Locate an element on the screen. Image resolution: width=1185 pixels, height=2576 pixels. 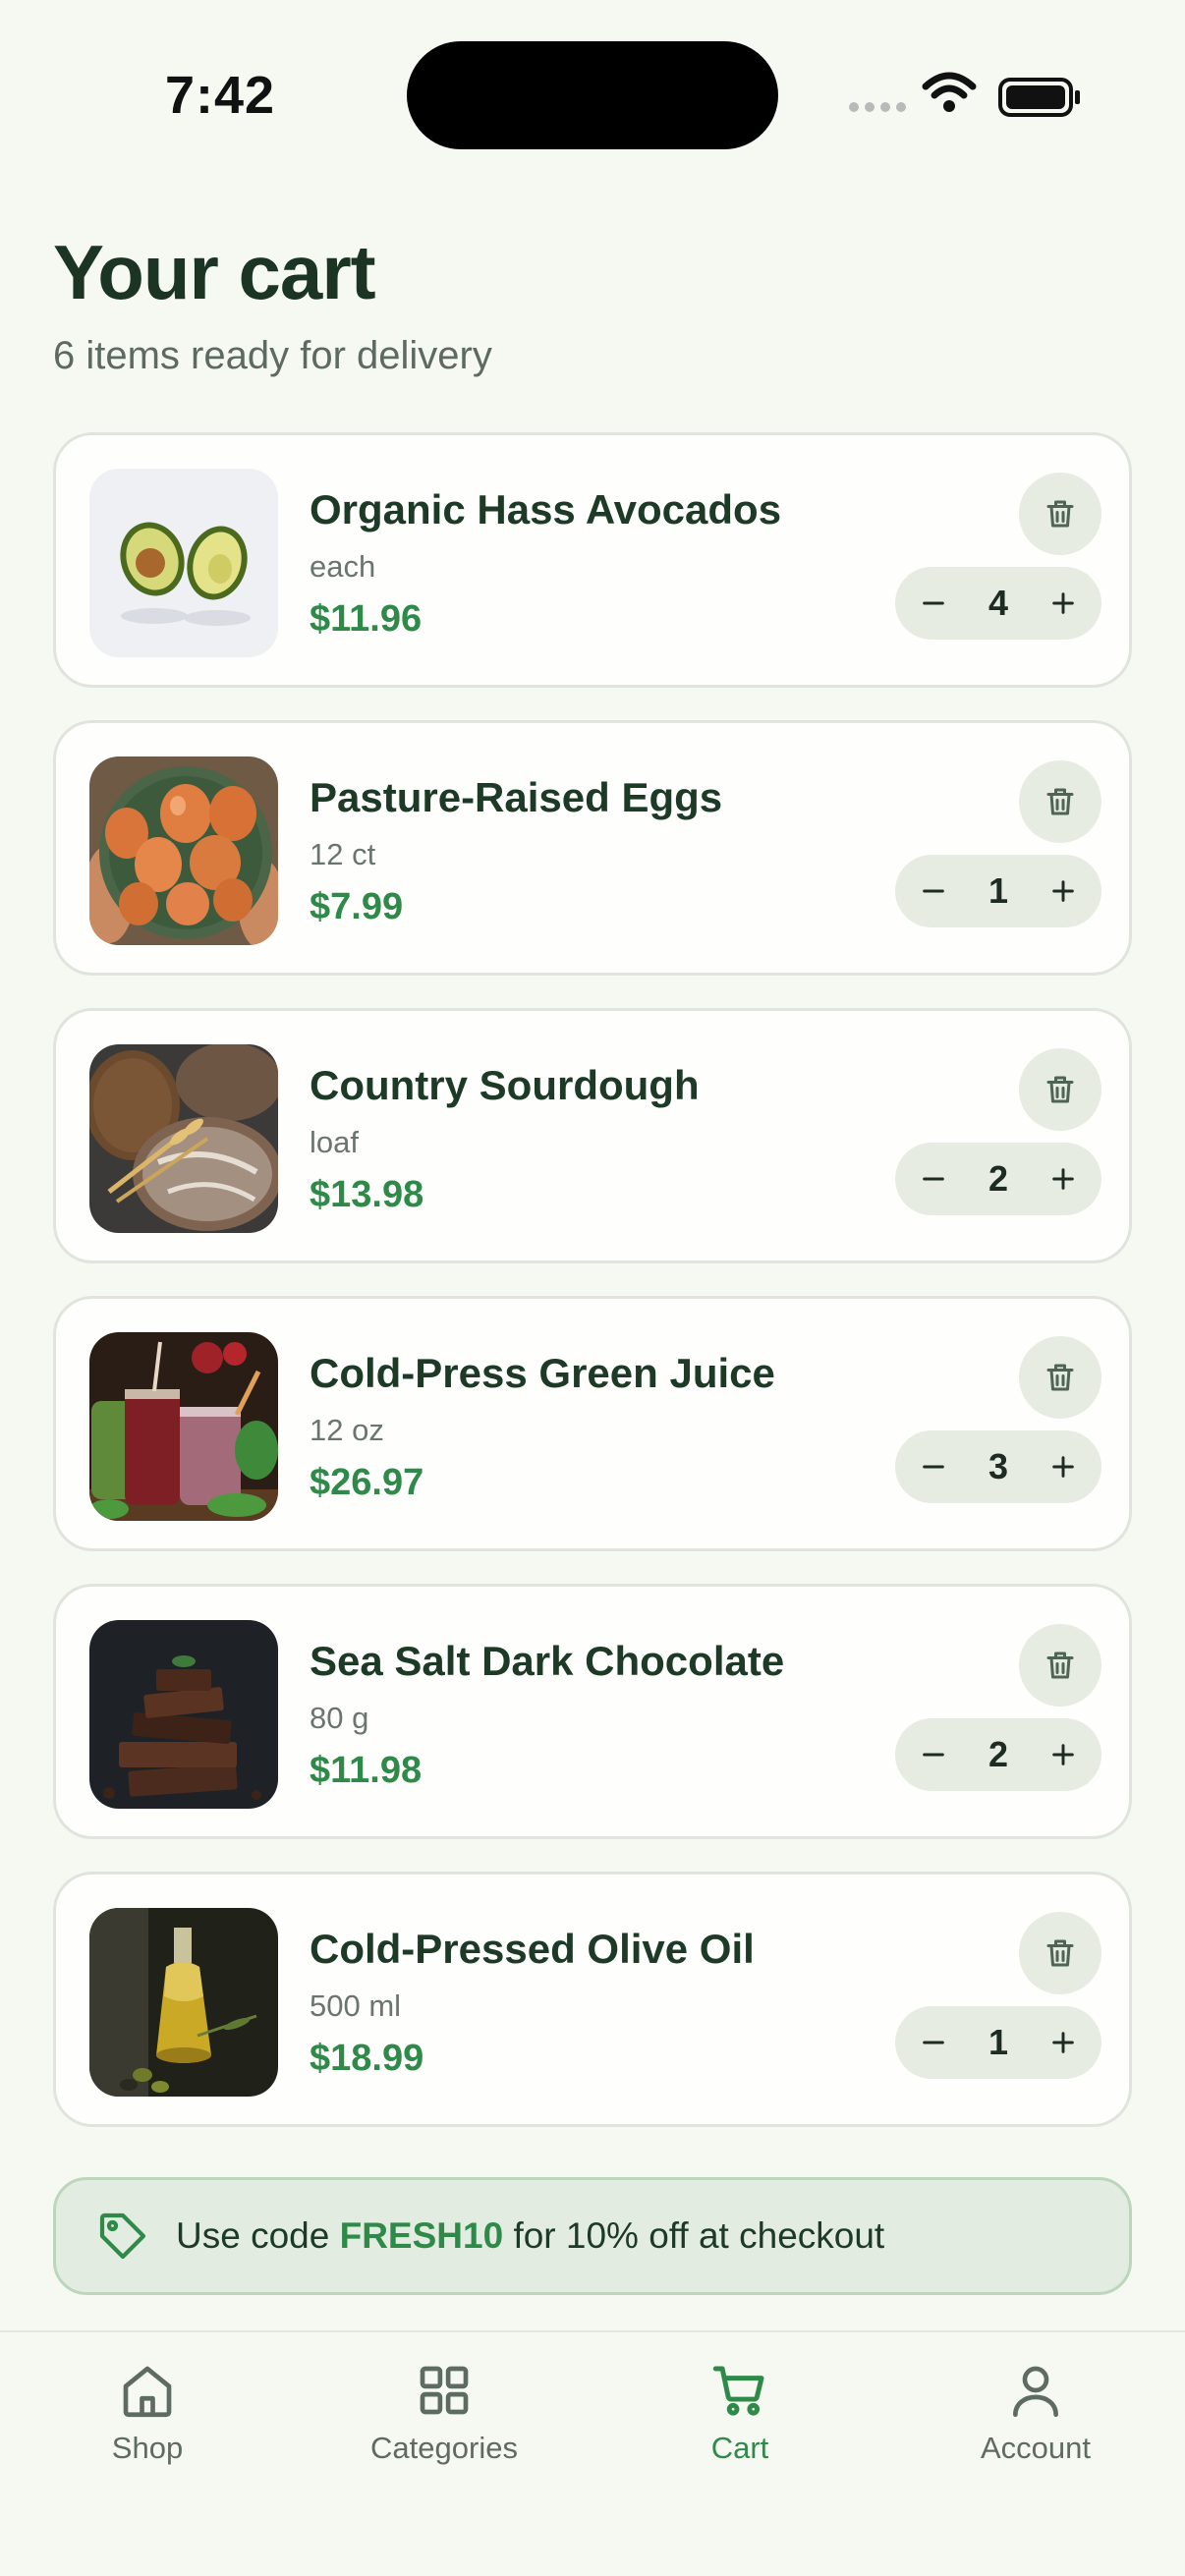
item-price: $11.96 is located at coordinates (367, 619).